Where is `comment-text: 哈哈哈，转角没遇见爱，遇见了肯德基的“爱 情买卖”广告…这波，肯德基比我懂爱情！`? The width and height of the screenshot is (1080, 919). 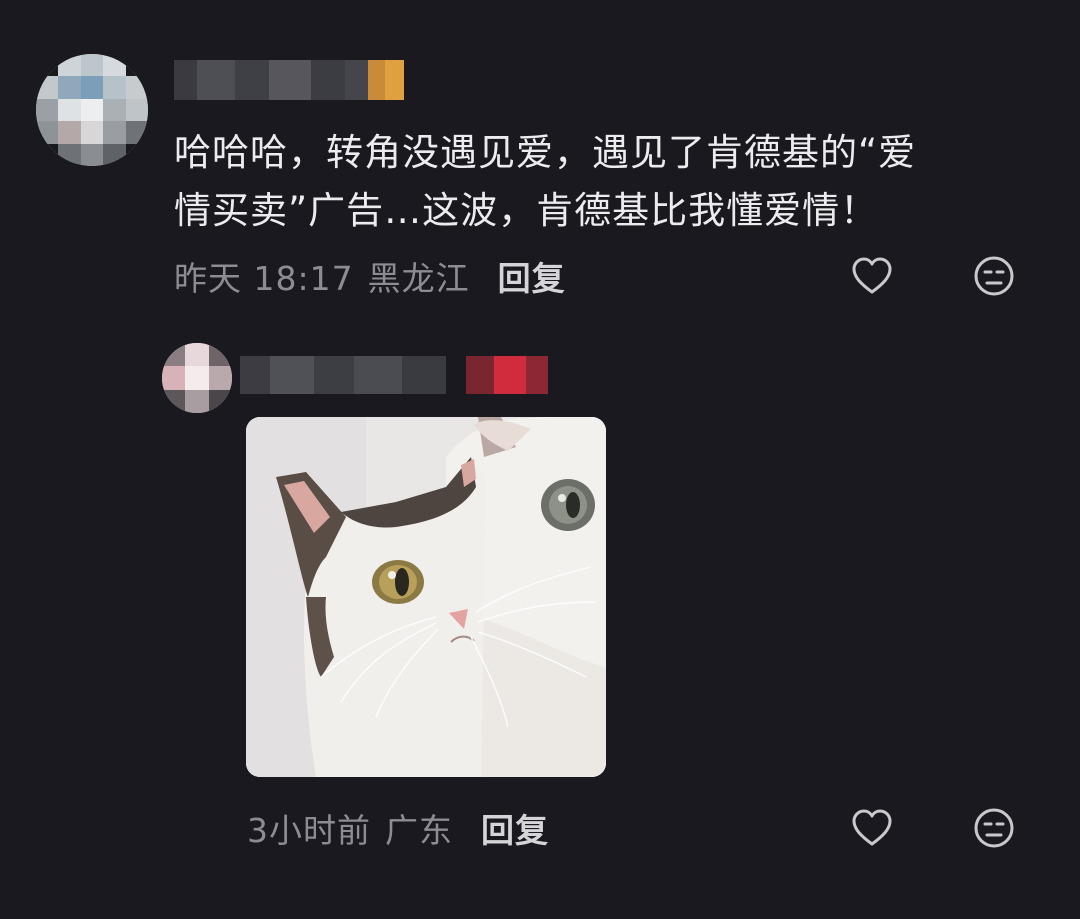 comment-text: 哈哈哈，转角没遇见爱，遇见了肯德基的“爱 情买卖”广告…这波，肯德基比我懂爱情！ is located at coordinates (604, 182).